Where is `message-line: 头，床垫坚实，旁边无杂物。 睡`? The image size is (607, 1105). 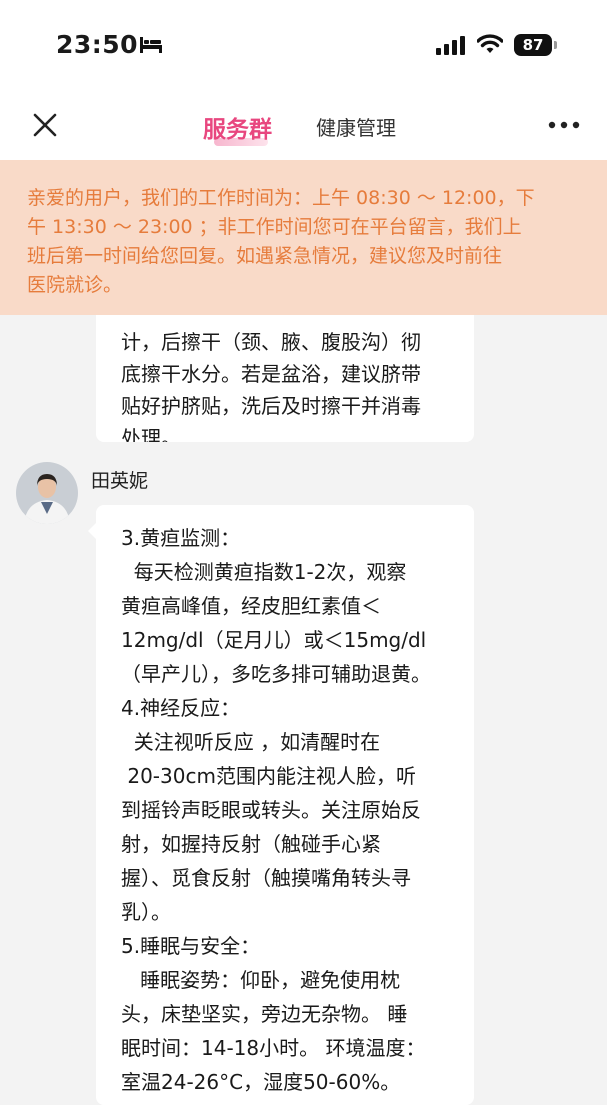
message-line: 头，床垫坚实，旁边无杂物。 睡 is located at coordinates (264, 1014).